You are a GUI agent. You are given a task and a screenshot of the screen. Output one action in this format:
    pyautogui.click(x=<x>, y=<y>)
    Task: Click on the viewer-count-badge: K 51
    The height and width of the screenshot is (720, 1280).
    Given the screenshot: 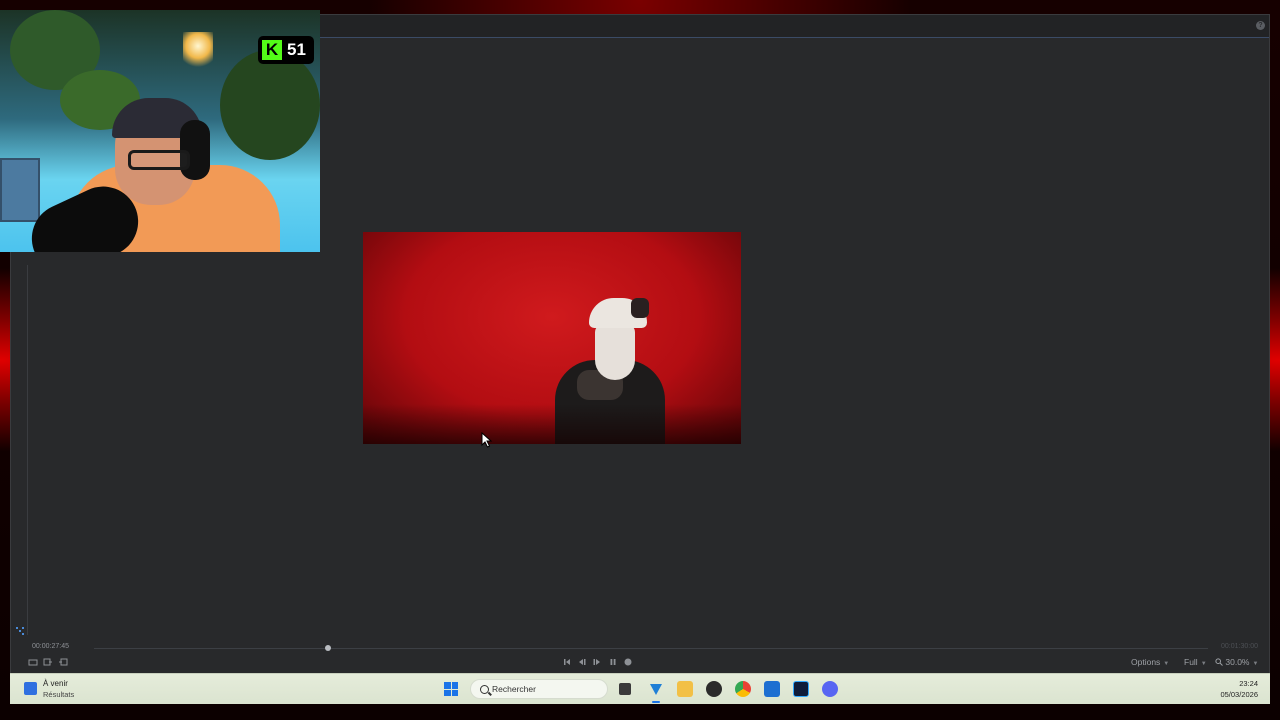 What is the action you would take?
    pyautogui.click(x=286, y=50)
    